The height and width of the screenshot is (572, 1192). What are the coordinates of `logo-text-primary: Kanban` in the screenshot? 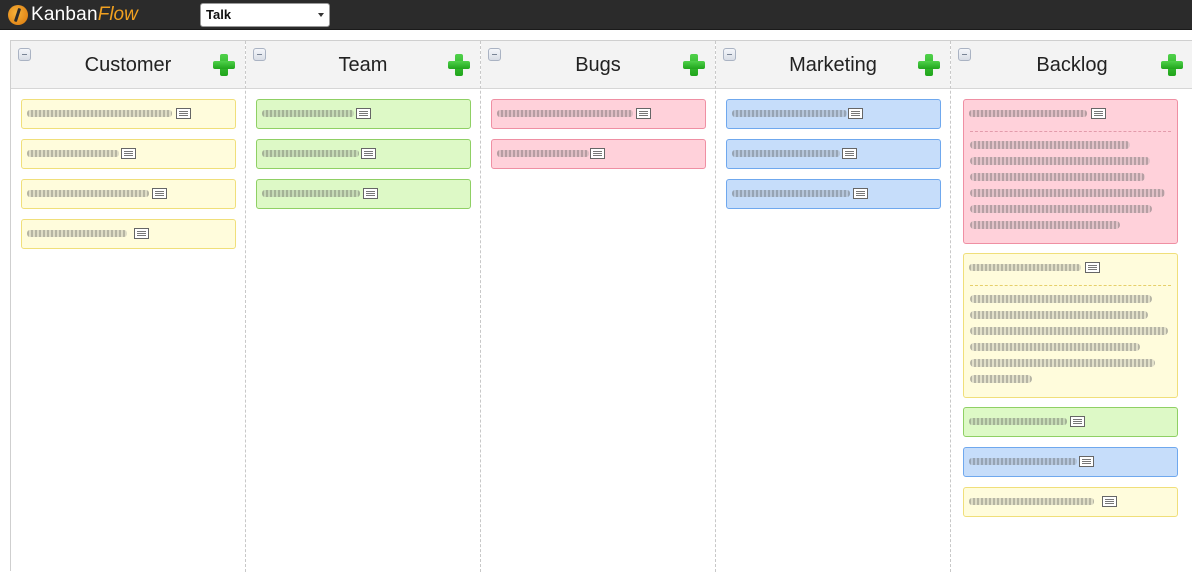 It's located at (64, 14).